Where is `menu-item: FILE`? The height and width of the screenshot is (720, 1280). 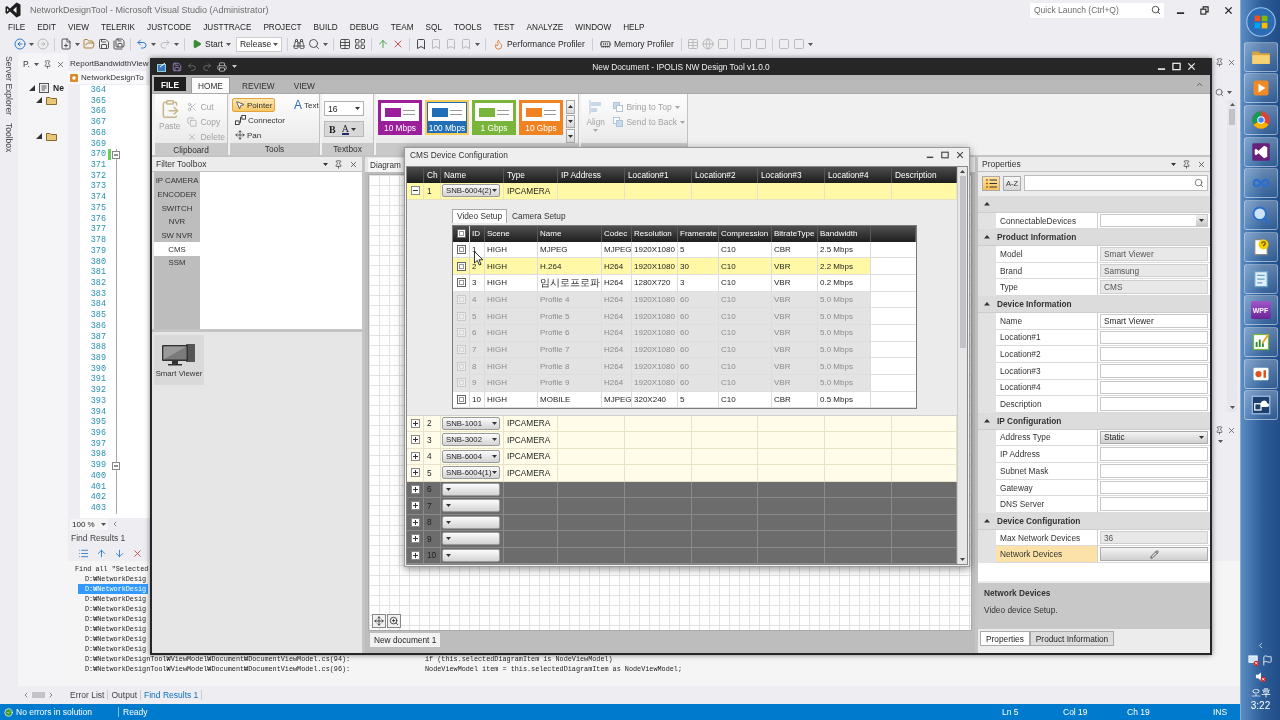 menu-item: FILE is located at coordinates (17, 27).